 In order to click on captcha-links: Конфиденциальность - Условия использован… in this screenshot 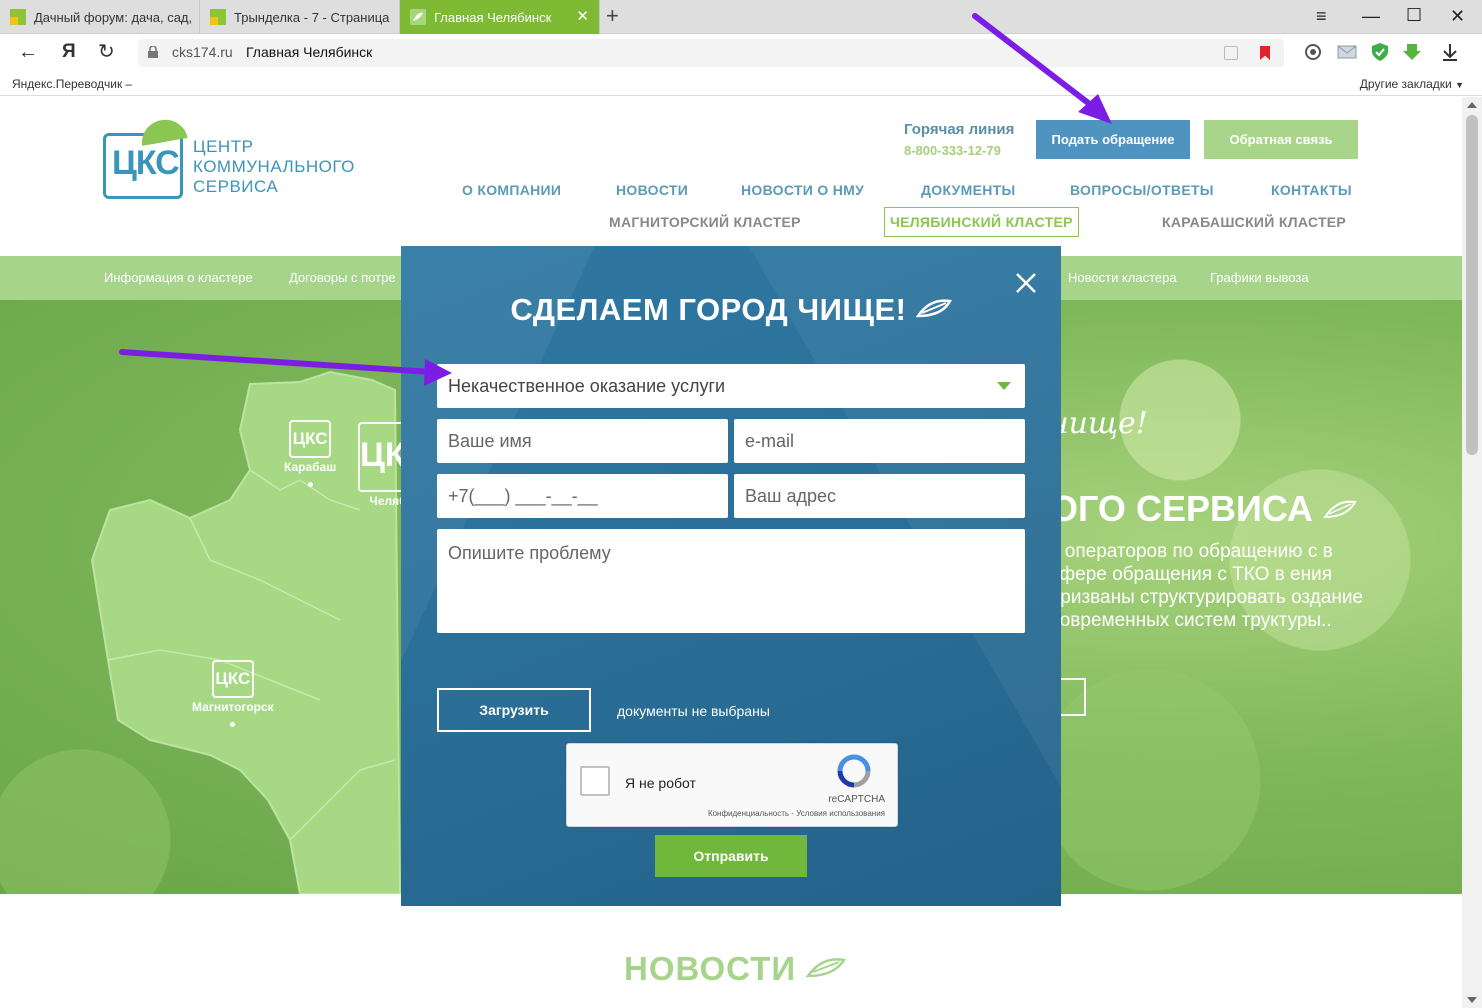, I will do `click(796, 813)`.